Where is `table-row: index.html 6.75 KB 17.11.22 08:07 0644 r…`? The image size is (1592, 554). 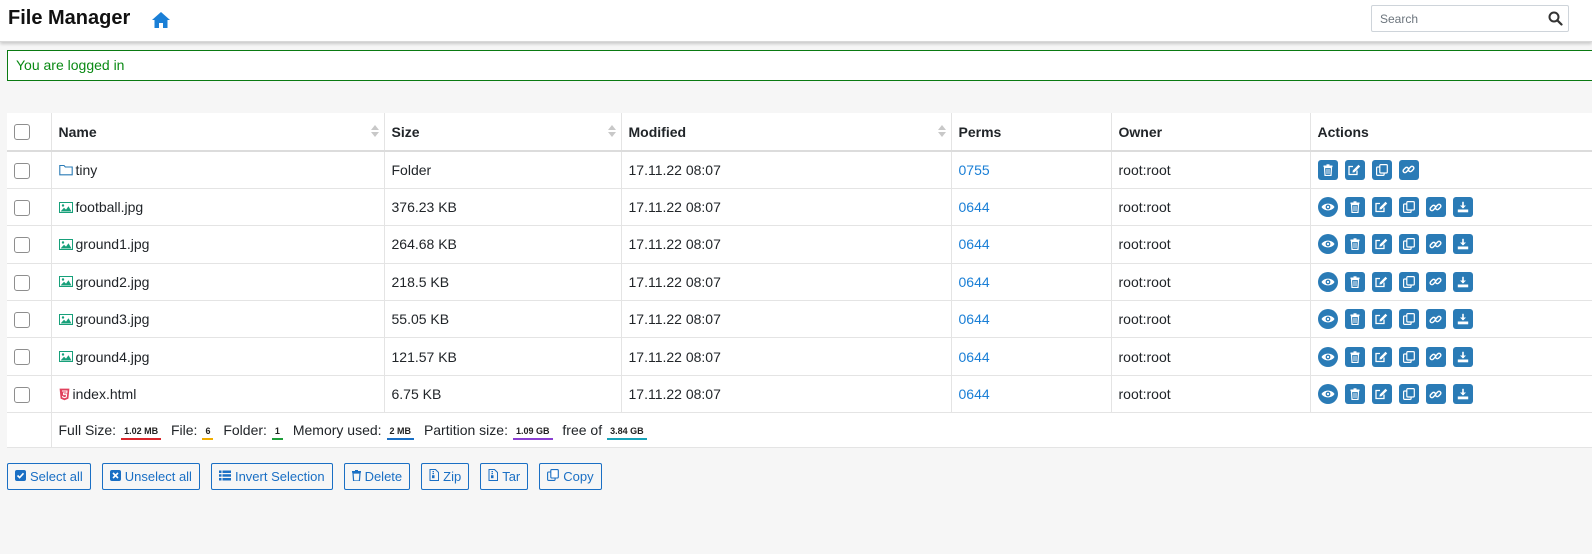 table-row: index.html 6.75 KB 17.11.22 08:07 0644 r… is located at coordinates (799, 394).